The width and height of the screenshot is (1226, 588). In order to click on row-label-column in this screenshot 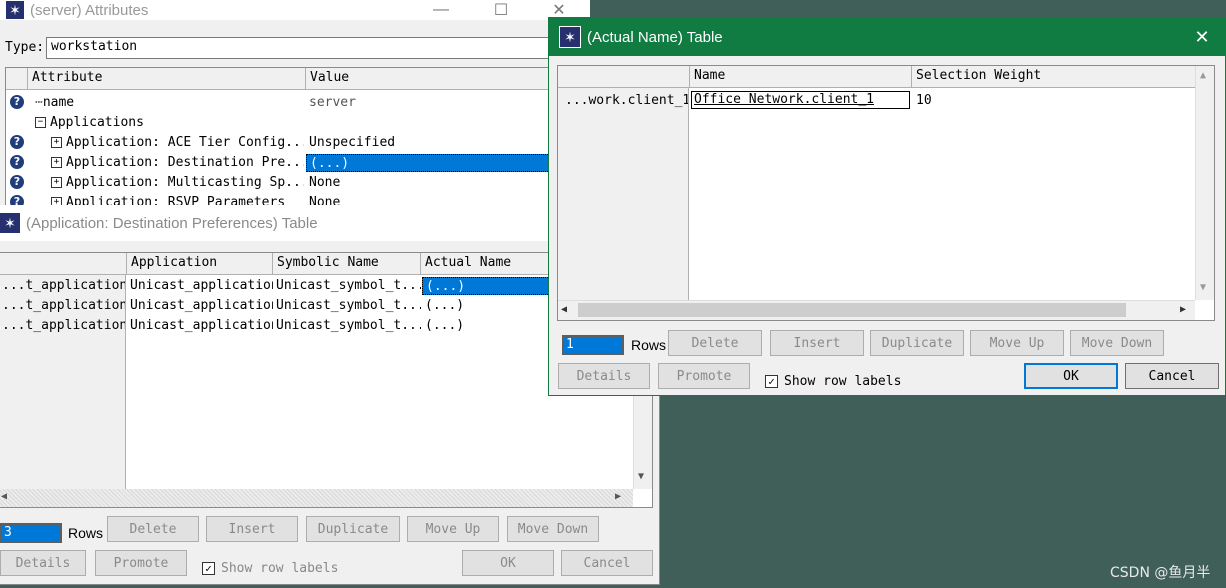, I will do `click(623, 194)`.